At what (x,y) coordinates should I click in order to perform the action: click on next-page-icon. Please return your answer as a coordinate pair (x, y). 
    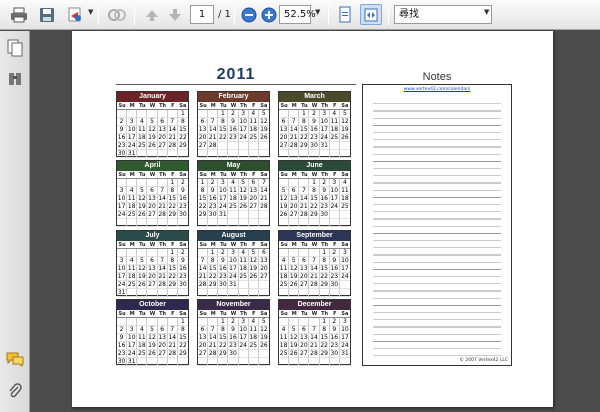
    Looking at the image, I should click on (175, 14).